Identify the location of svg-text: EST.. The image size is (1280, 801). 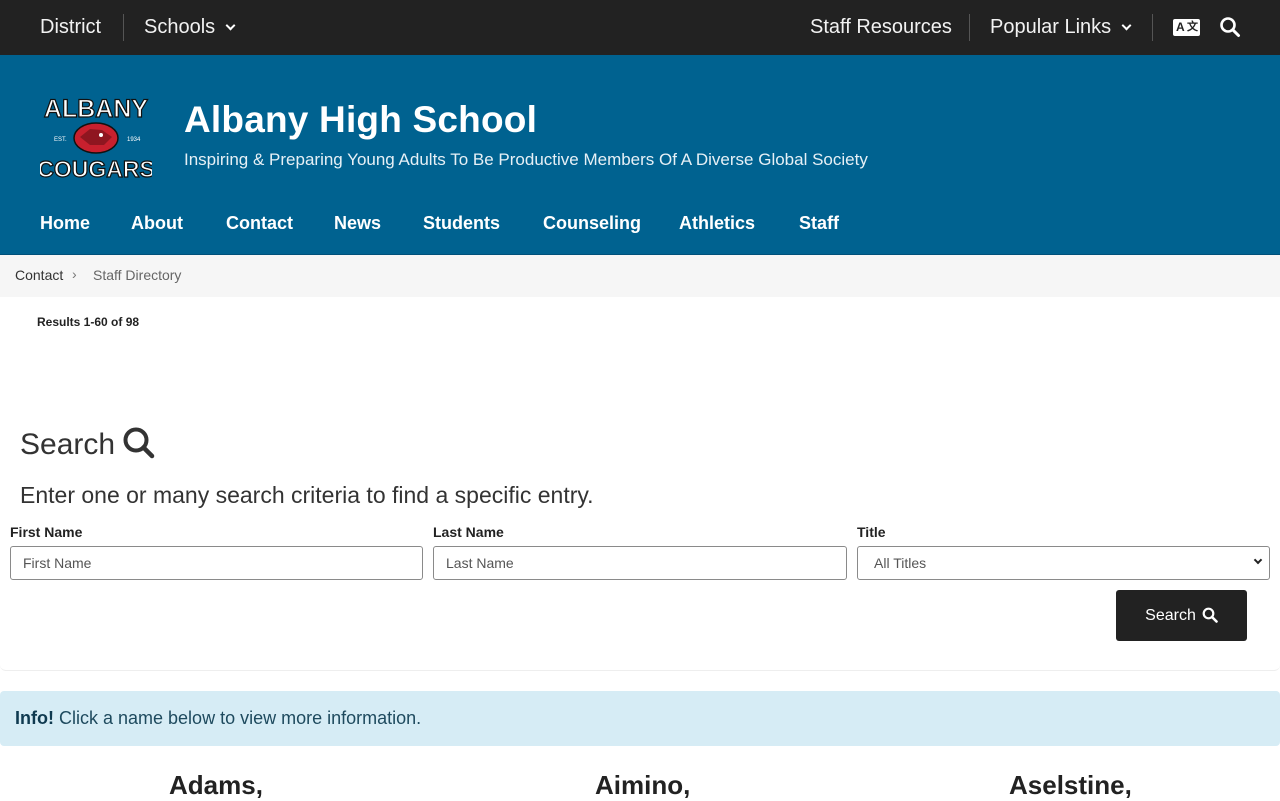
(60, 140).